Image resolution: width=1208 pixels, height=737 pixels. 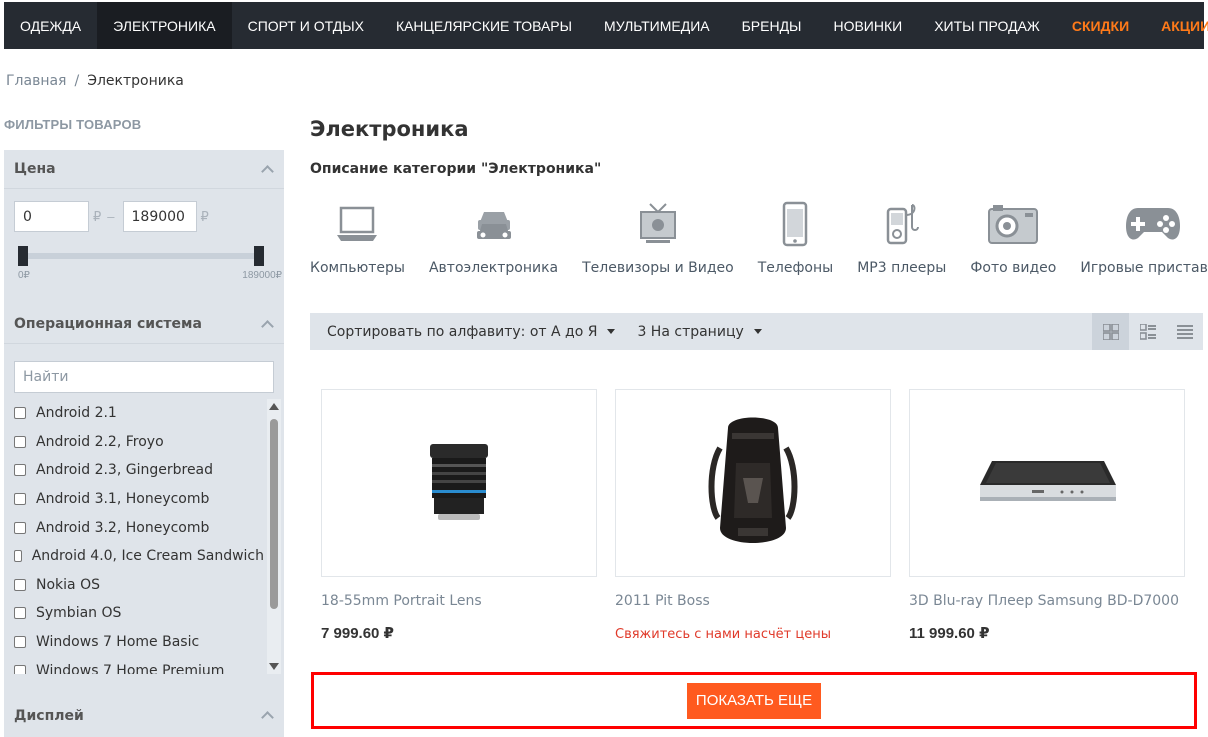 What do you see at coordinates (867, 25) in the screenshot?
I see `nav-item-new: НОВИНКИ` at bounding box center [867, 25].